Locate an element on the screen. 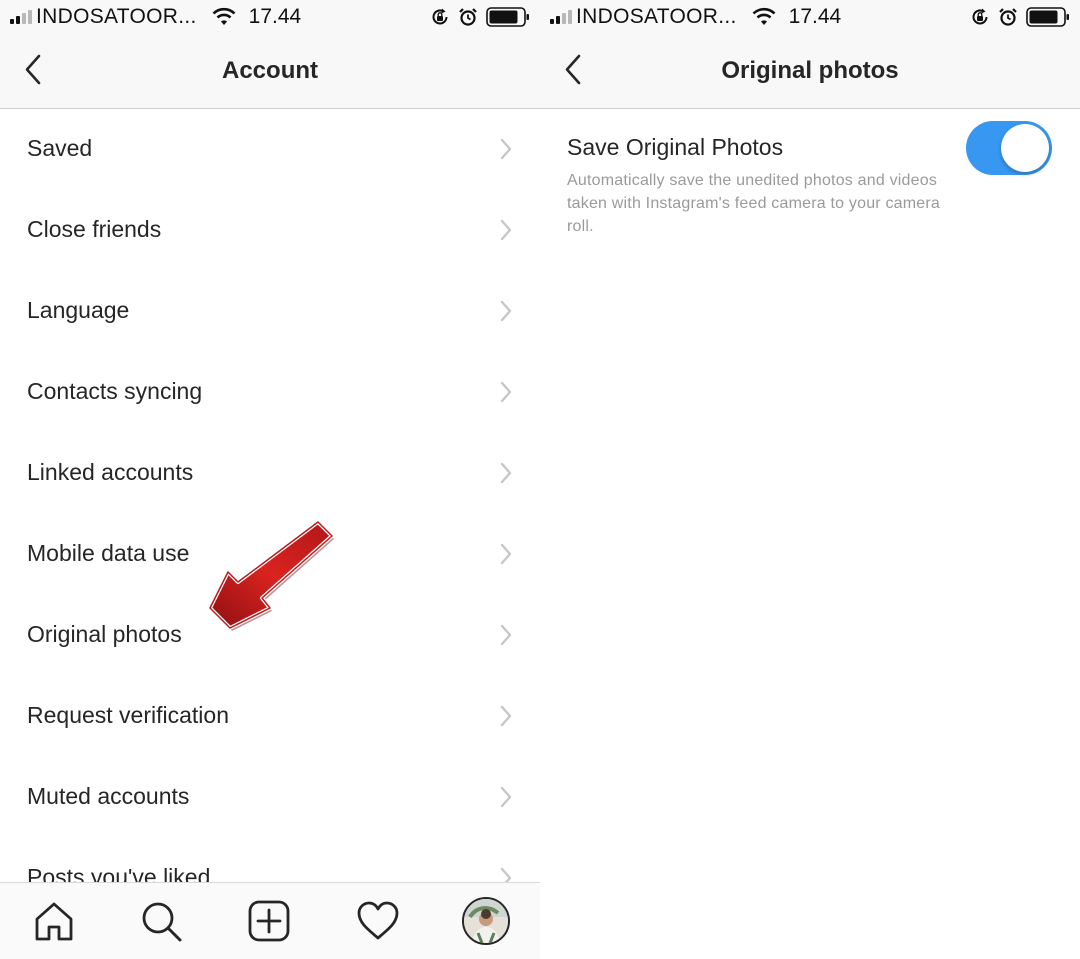  bottom-tab-bar is located at coordinates (270, 920).